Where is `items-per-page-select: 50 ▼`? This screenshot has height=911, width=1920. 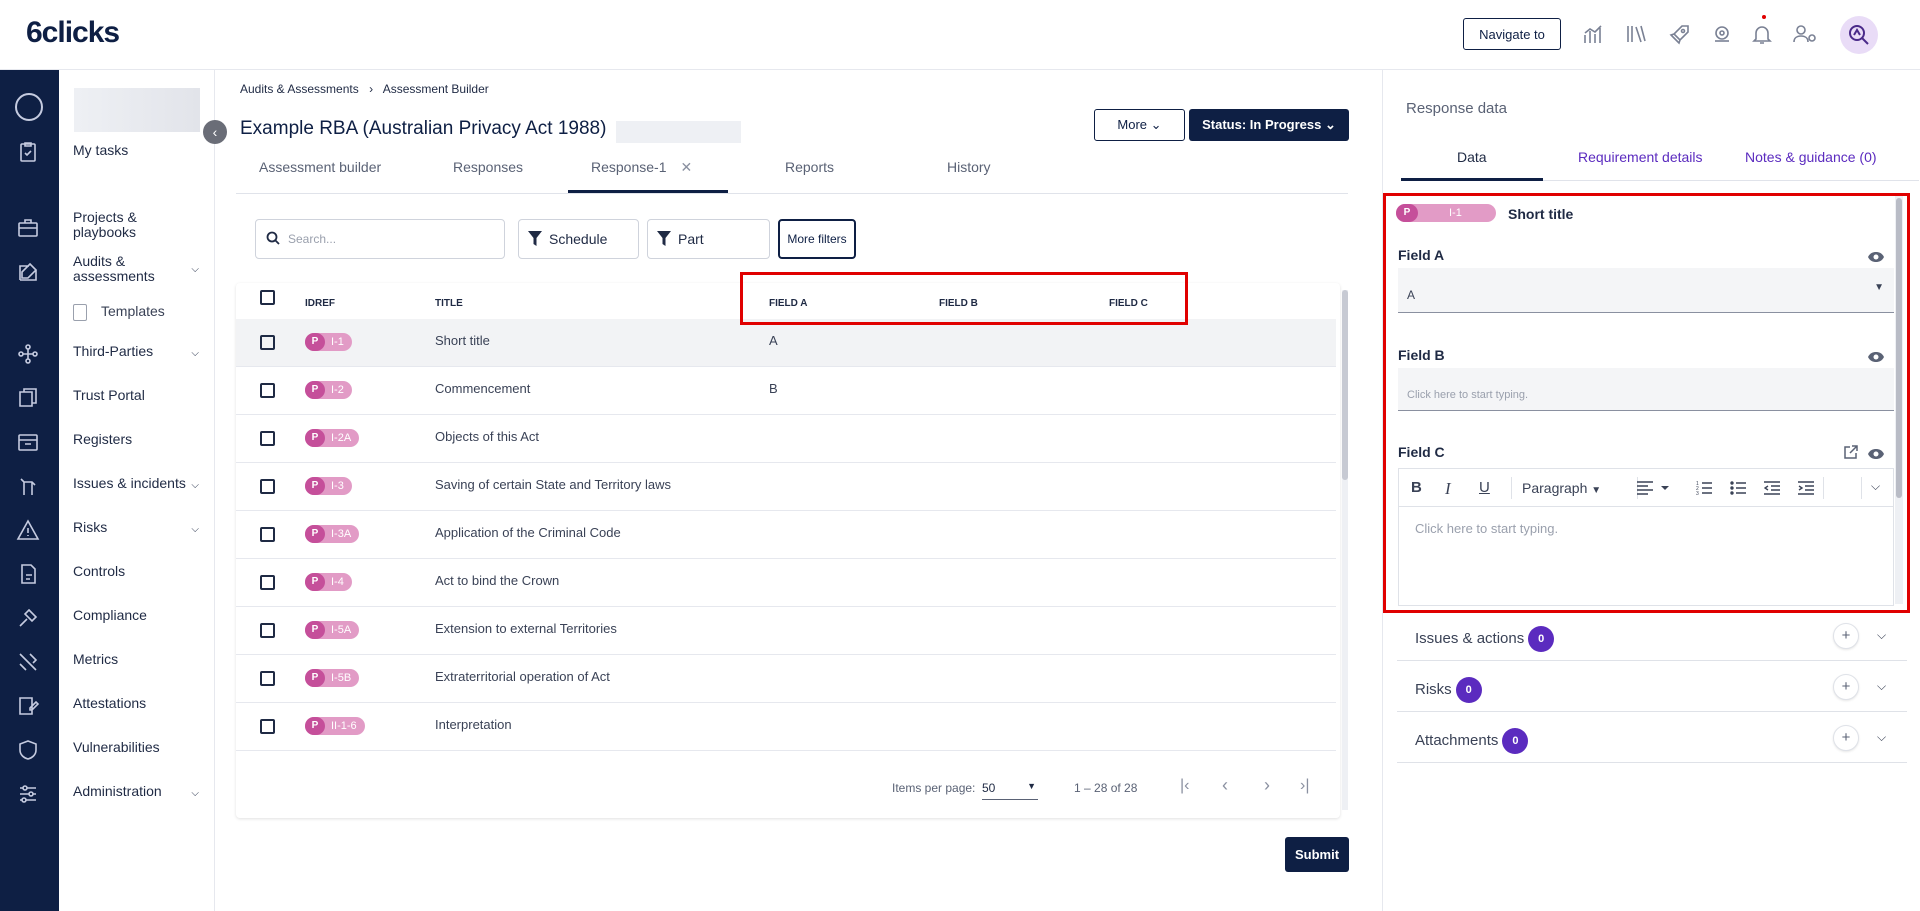
items-per-page-select: 50 ▼ is located at coordinates (1010, 789).